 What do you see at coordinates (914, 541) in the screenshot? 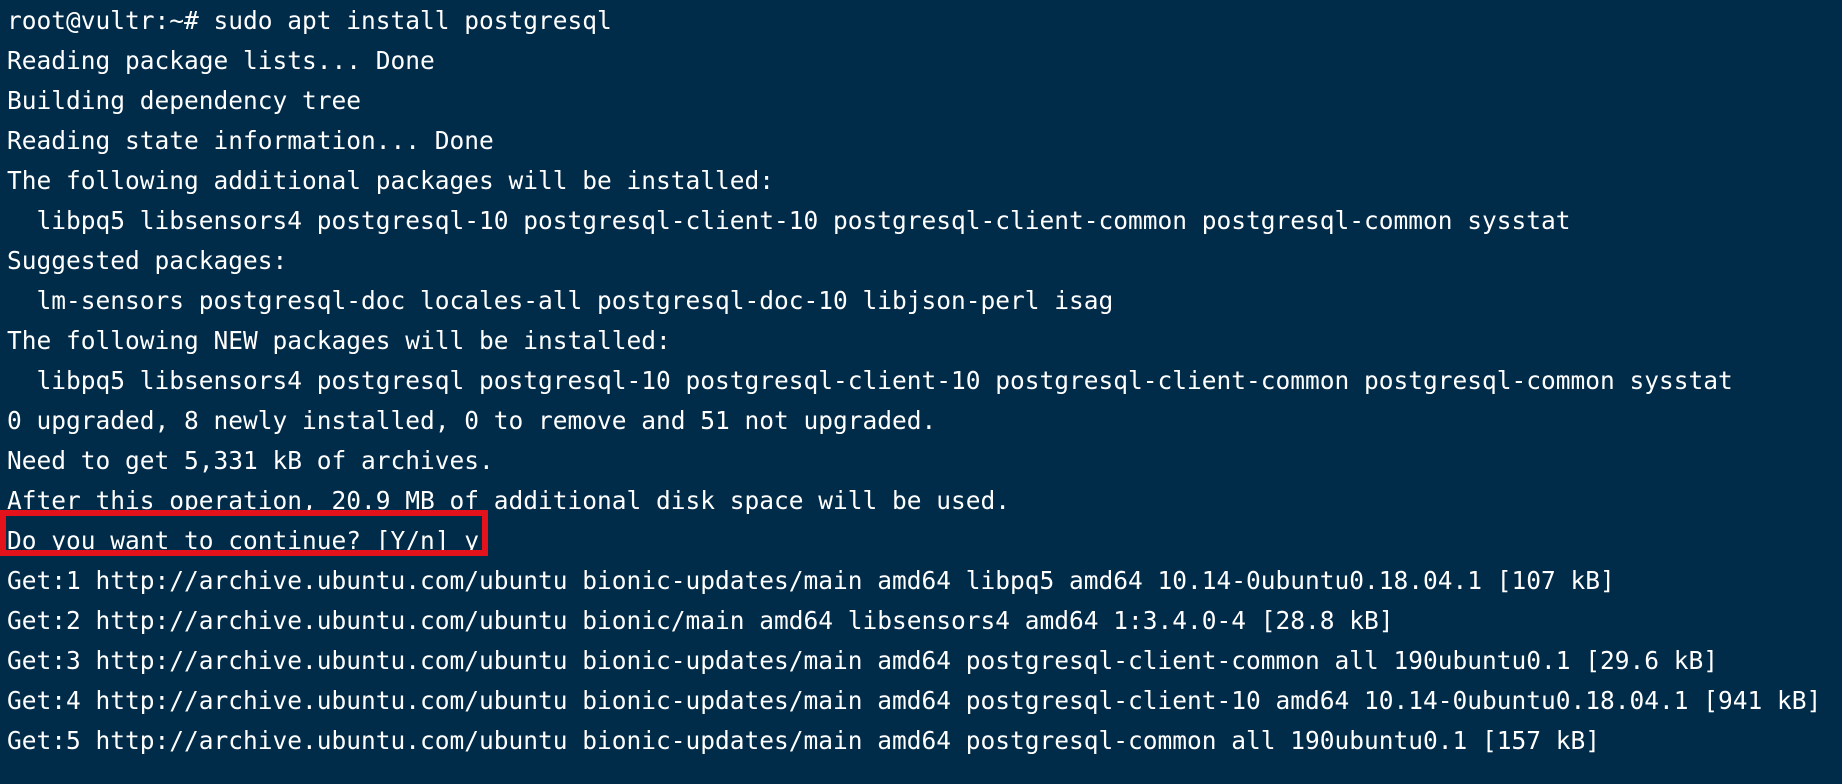
I see `continue-prompt-line: Do you want to continue? [Y/n] y` at bounding box center [914, 541].